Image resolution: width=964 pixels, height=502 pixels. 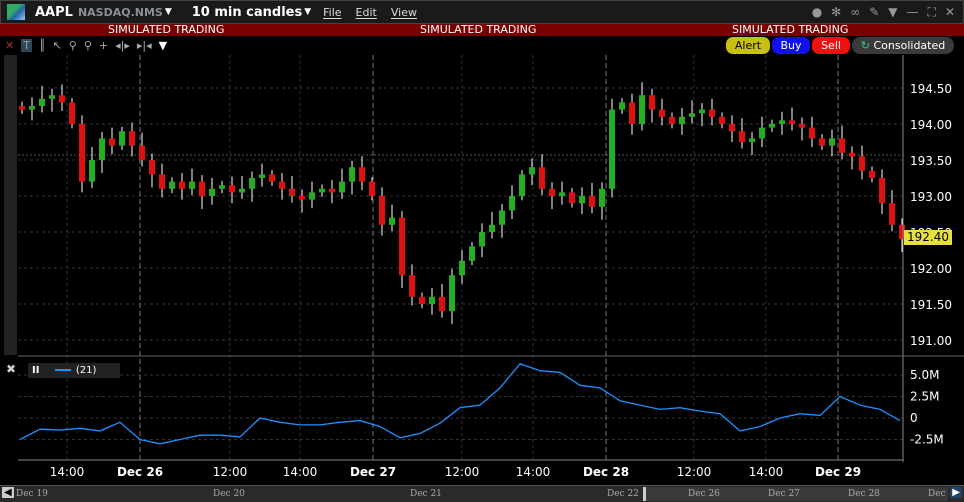 What do you see at coordinates (931, 269) in the screenshot?
I see `price-tick-label: 192.00` at bounding box center [931, 269].